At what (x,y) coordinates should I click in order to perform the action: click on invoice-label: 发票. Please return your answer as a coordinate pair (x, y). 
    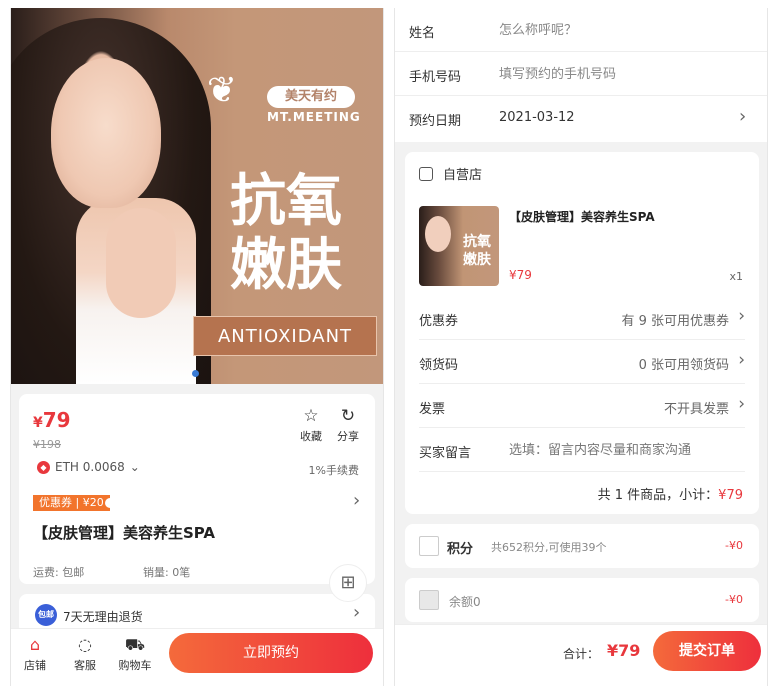
    Looking at the image, I should click on (432, 409).